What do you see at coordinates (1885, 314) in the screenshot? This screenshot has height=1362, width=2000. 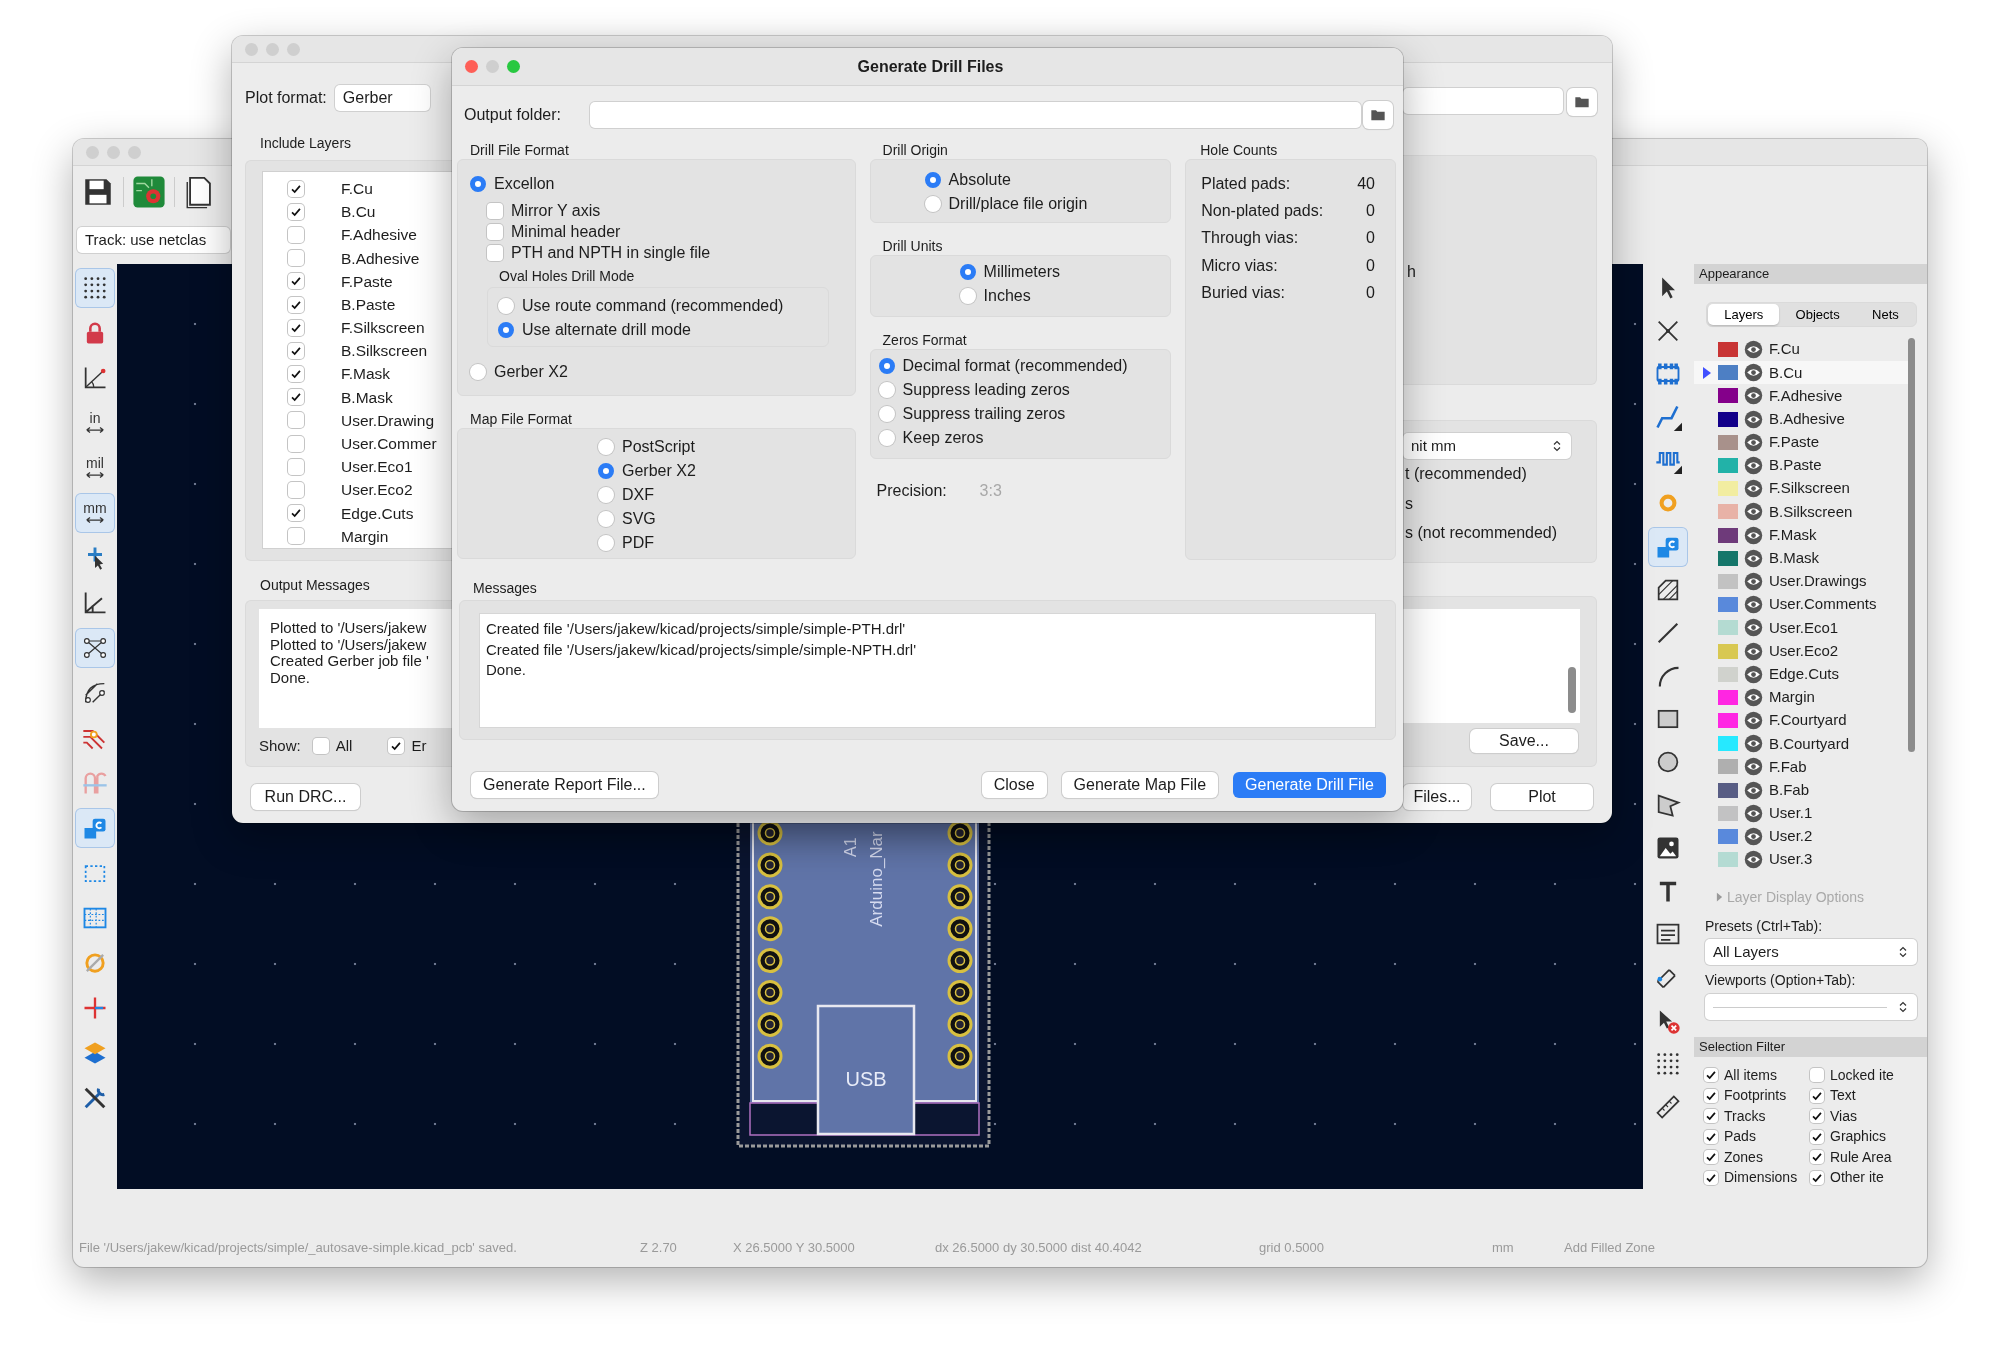 I see `tab: Nets` at bounding box center [1885, 314].